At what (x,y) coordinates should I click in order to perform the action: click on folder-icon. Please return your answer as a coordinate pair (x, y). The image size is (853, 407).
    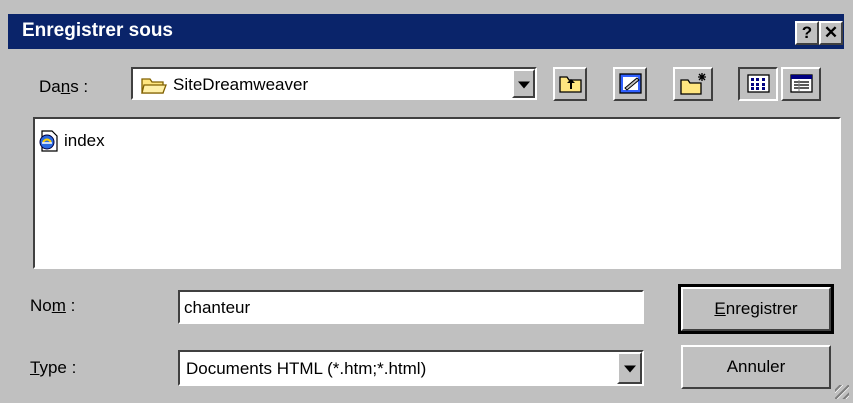
    Looking at the image, I should click on (154, 87).